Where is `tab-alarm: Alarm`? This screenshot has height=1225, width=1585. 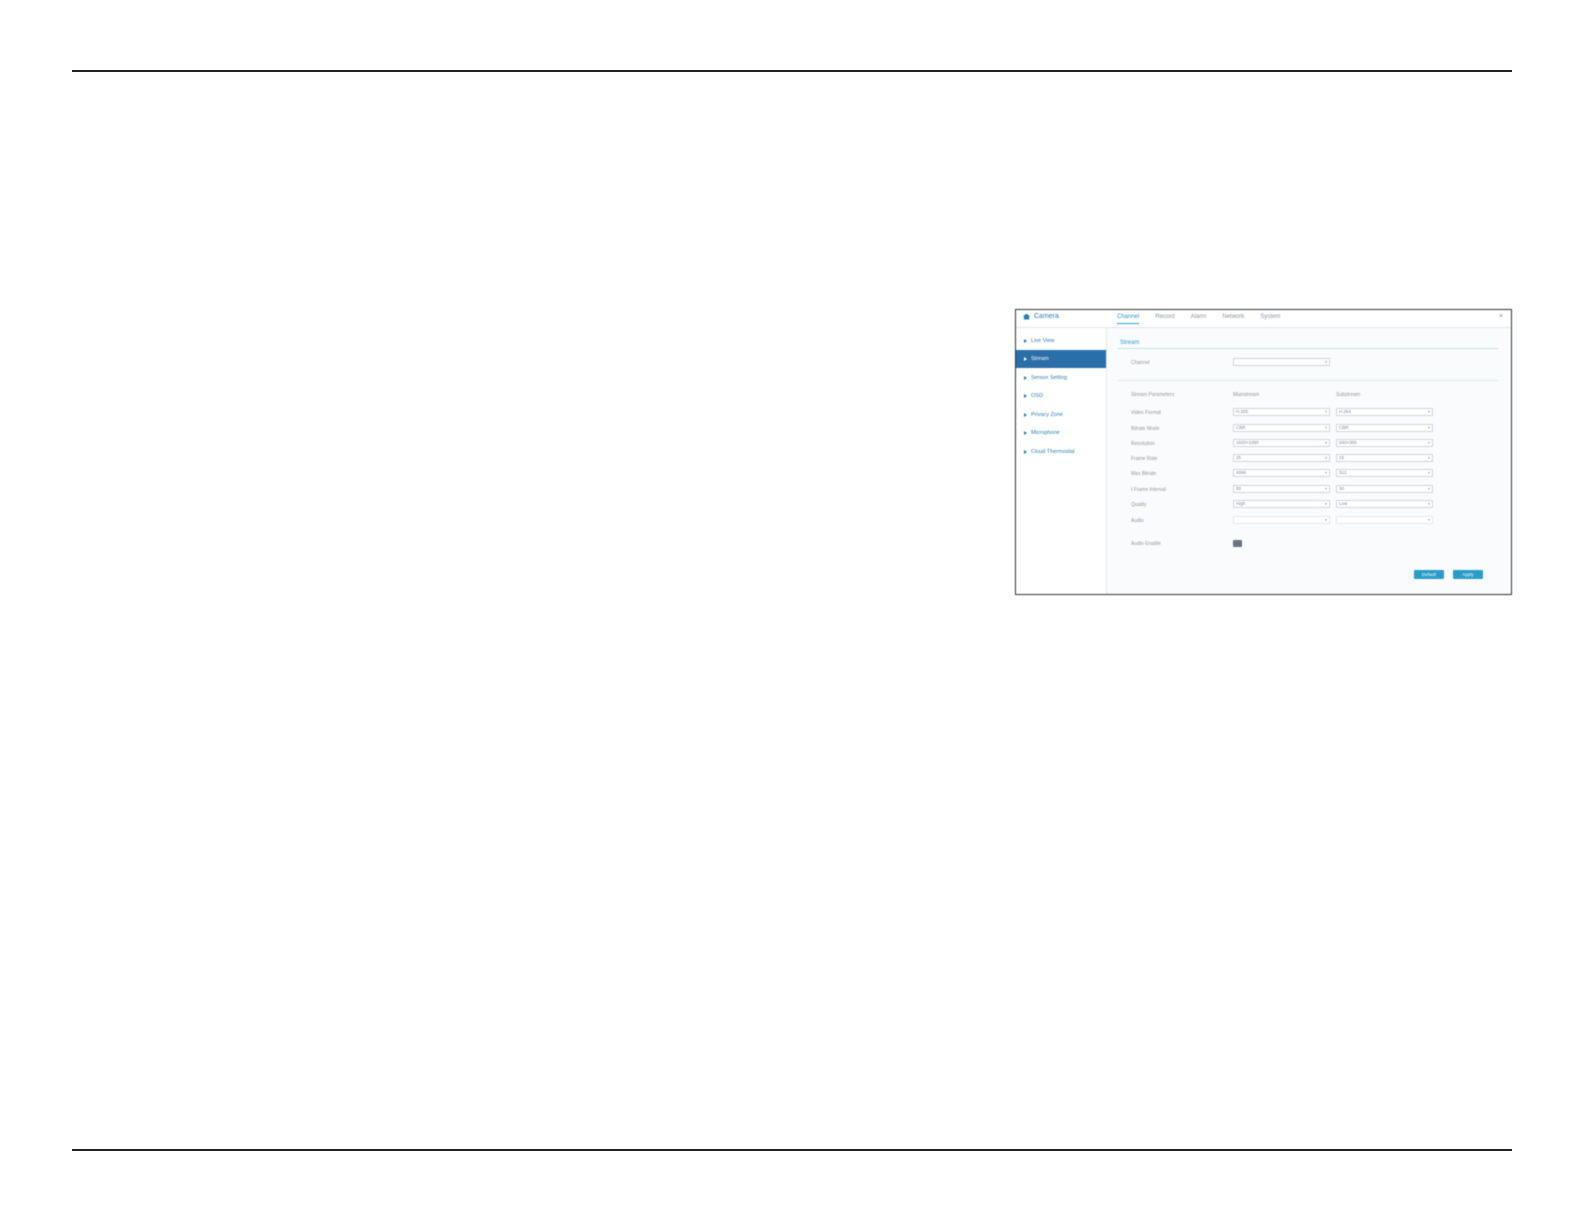 tab-alarm: Alarm is located at coordinates (1199, 319).